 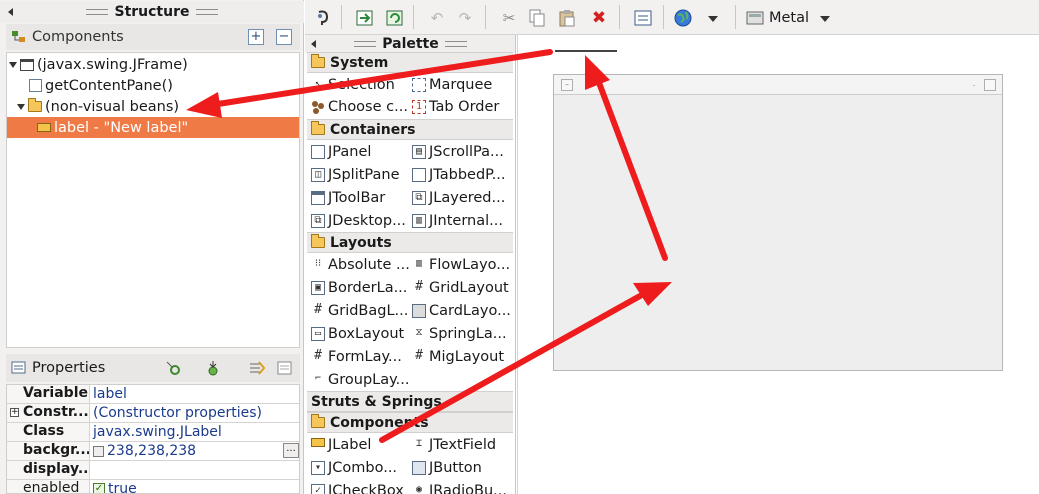 What do you see at coordinates (410, 44) in the screenshot?
I see `palette-title-bar: Palette` at bounding box center [410, 44].